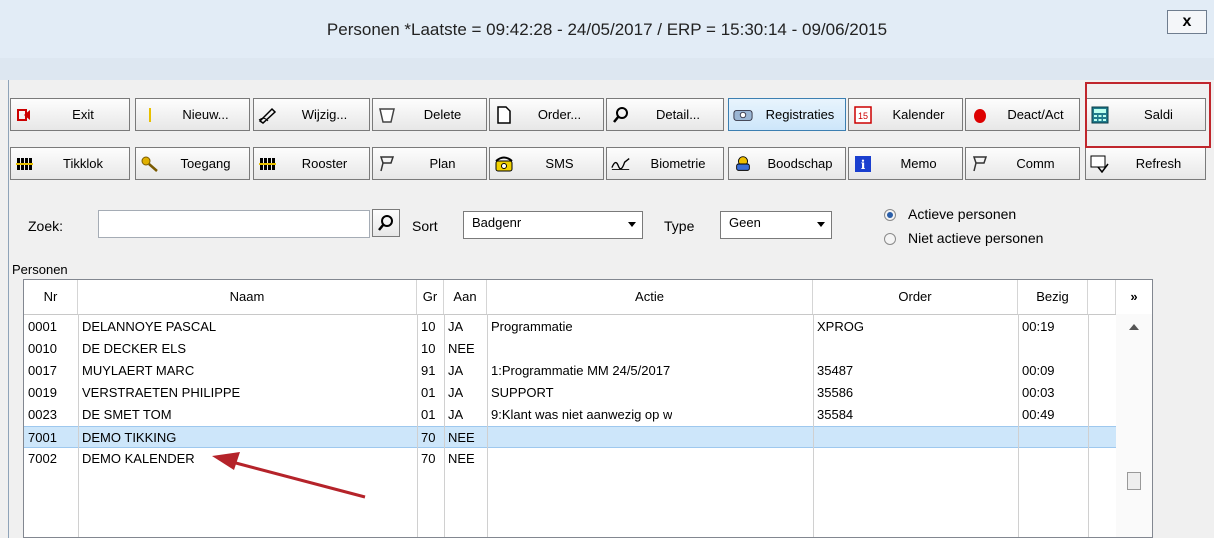 This screenshot has width=1214, height=538. Describe the element at coordinates (289, 475) in the screenshot. I see `annotation-arrow` at that location.